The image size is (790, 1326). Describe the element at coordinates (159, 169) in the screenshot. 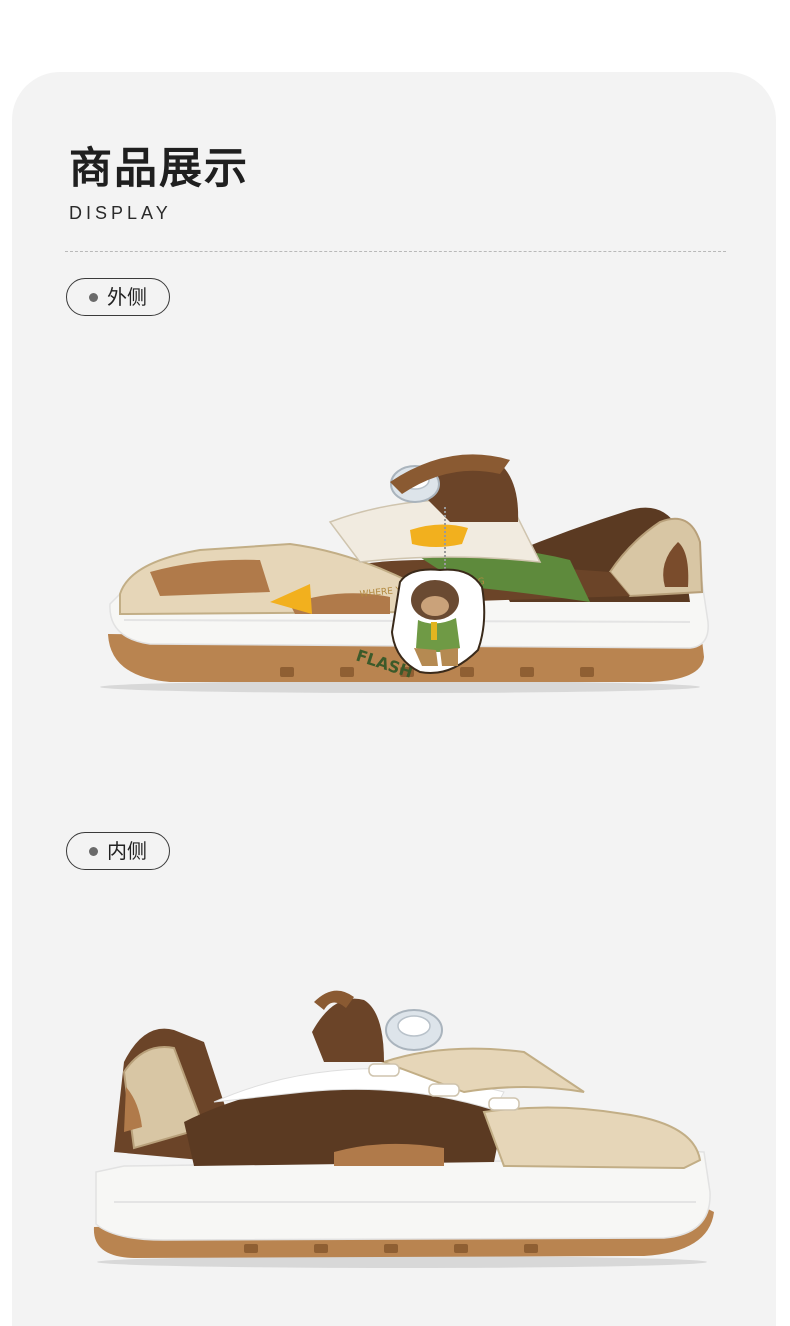

I see `section-title: 商品展示` at that location.